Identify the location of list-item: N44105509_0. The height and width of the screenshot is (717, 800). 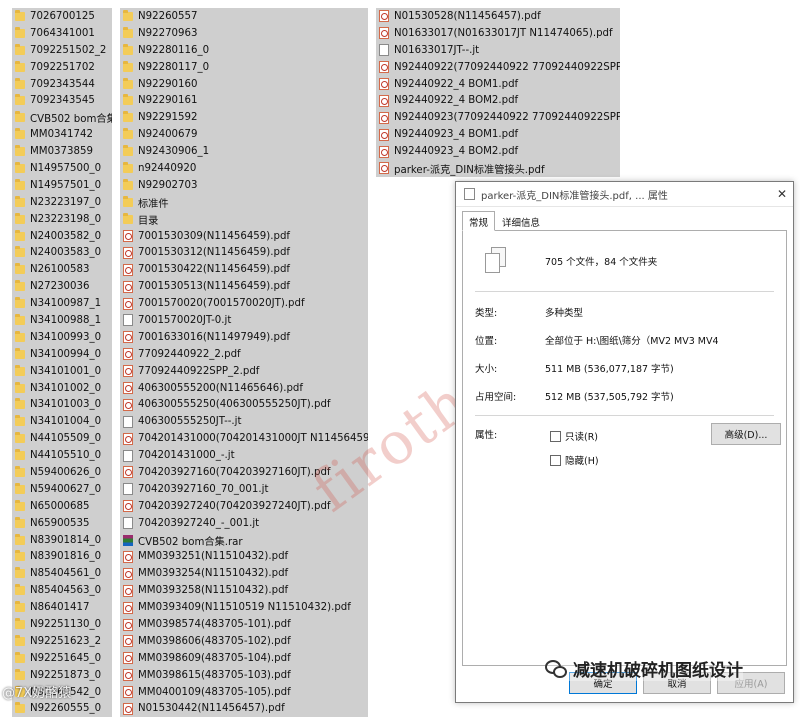
(62, 439).